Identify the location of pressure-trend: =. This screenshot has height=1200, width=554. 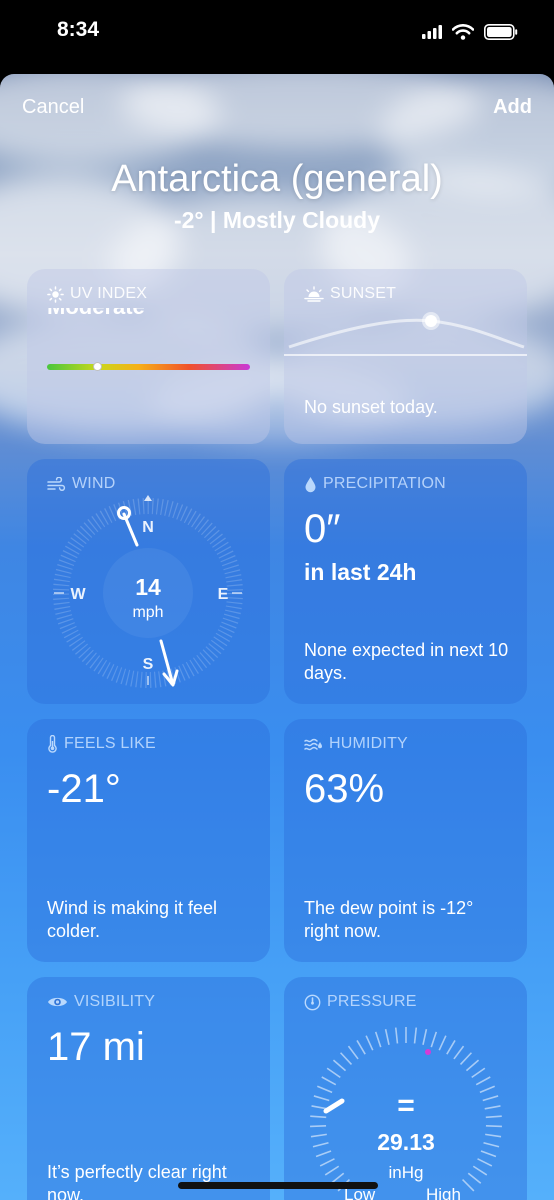
(406, 1105).